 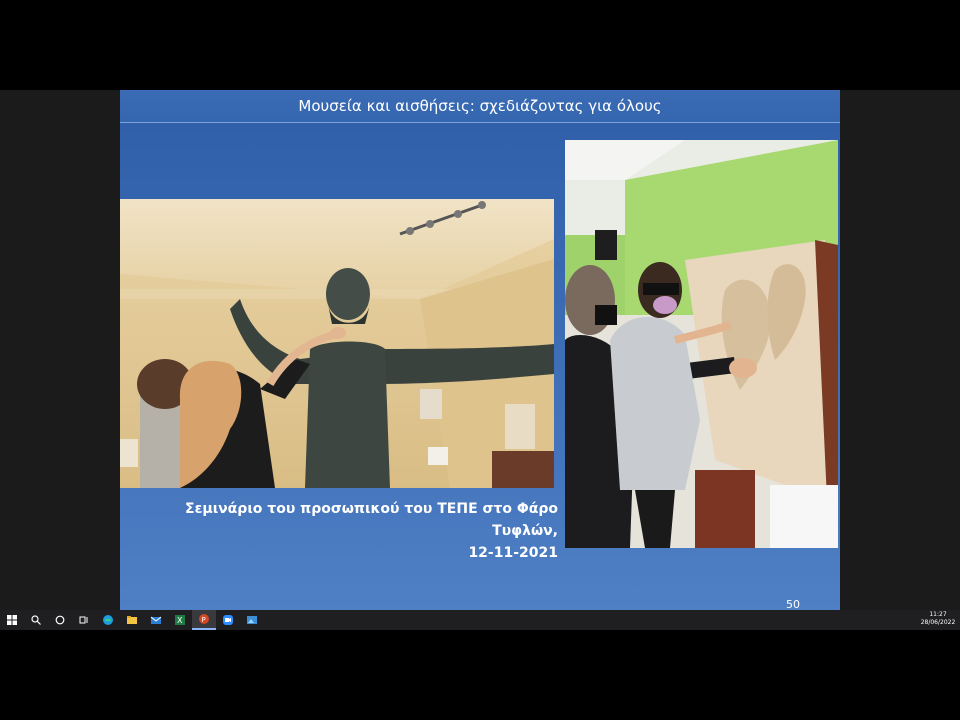 I want to click on cortana-button, so click(x=60, y=620).